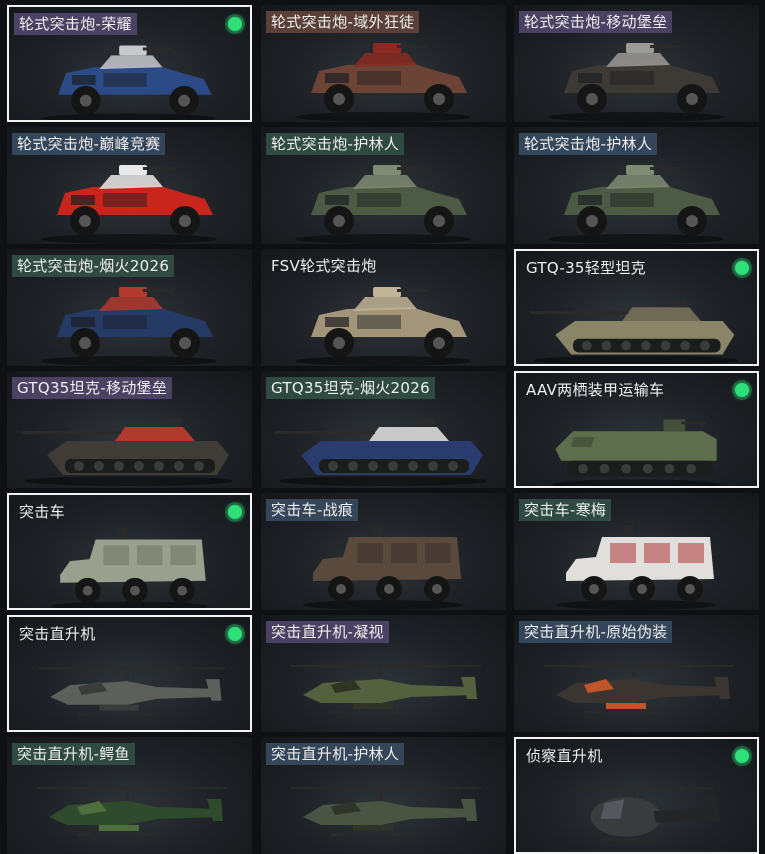 This screenshot has height=854, width=765. I want to click on vehicle-card: 突击车, so click(129, 551).